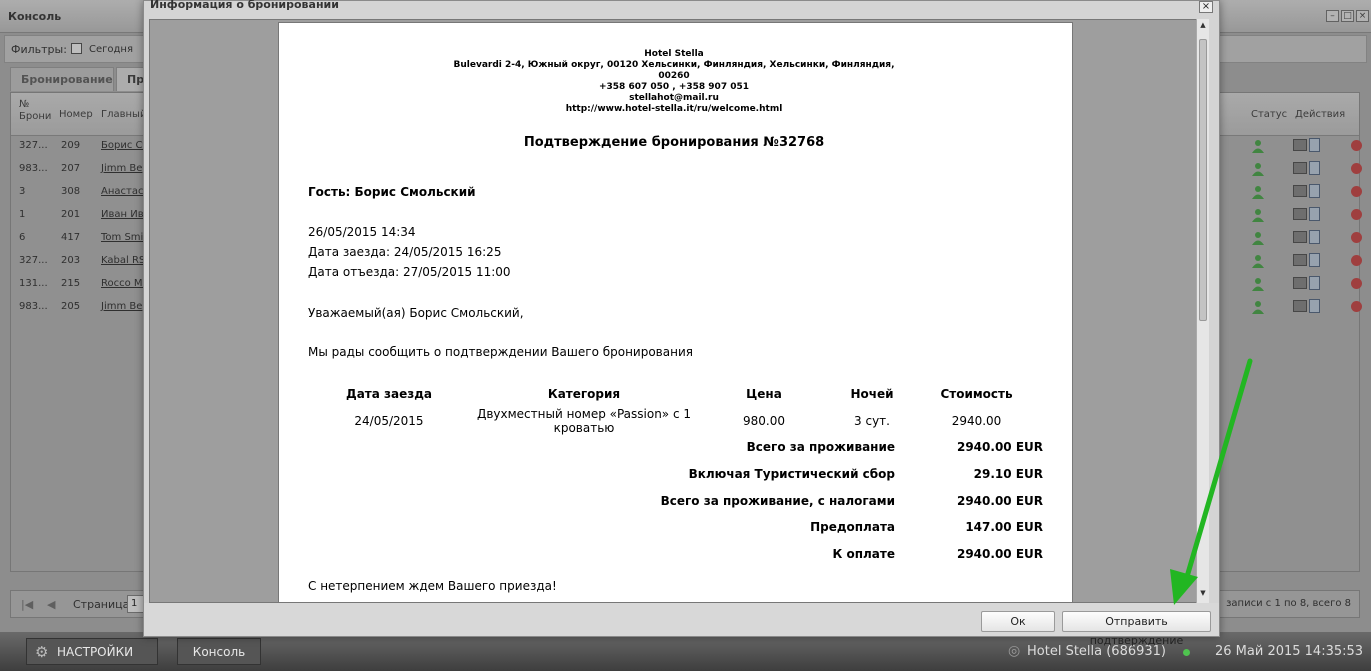 This screenshot has width=1371, height=671. Describe the element at coordinates (584, 394) in the screenshot. I see `table-header-category: Категория` at that location.